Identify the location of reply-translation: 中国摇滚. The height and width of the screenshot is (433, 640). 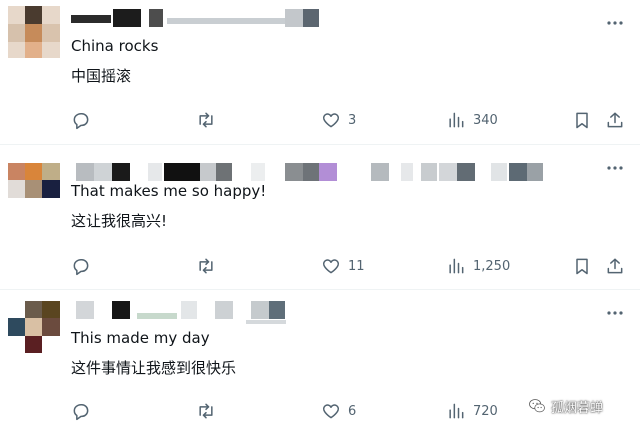
(101, 76).